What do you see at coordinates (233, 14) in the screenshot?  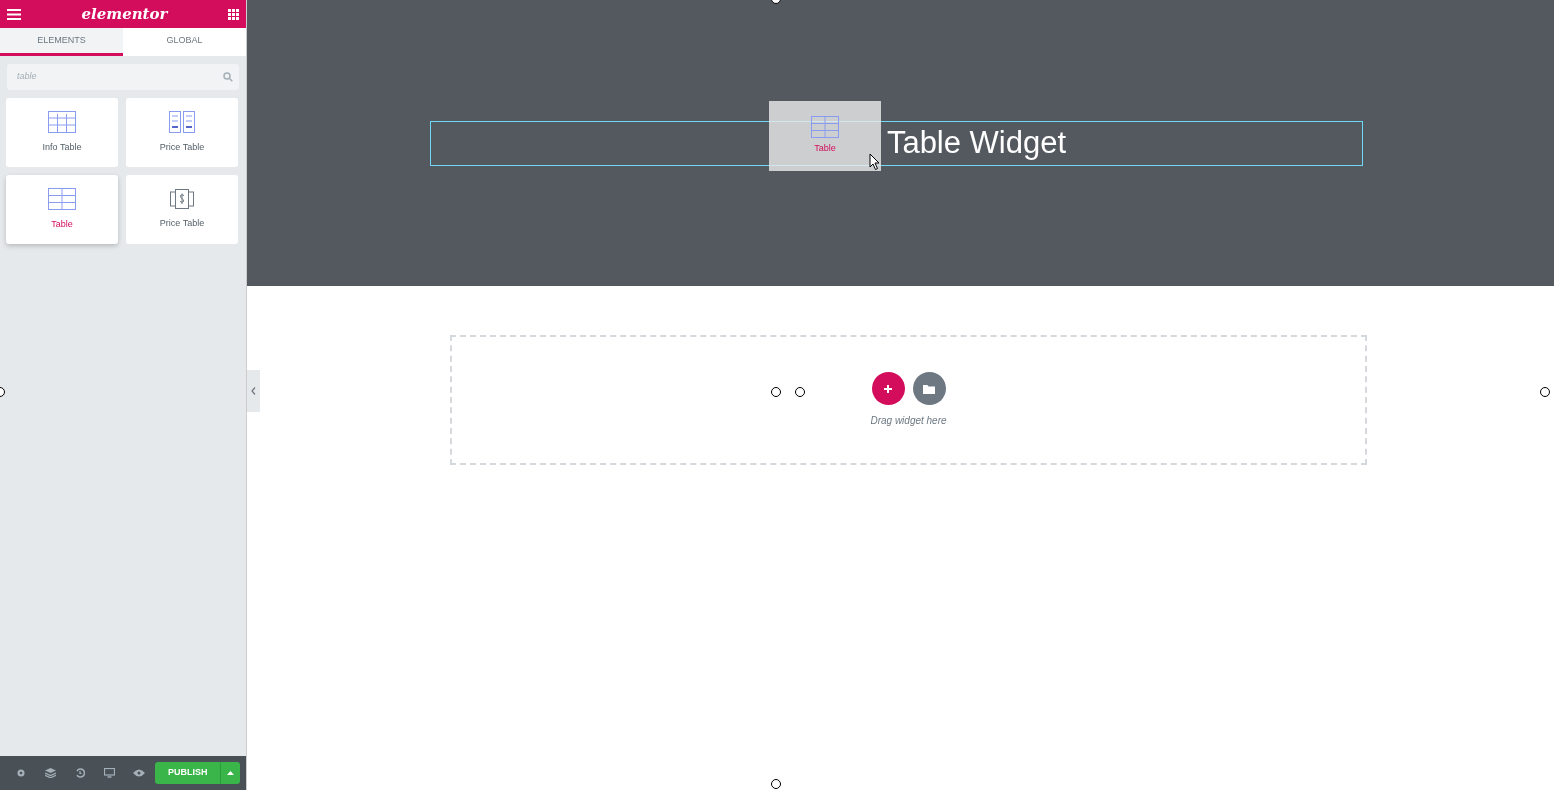 I see `apps-grid-icon` at bounding box center [233, 14].